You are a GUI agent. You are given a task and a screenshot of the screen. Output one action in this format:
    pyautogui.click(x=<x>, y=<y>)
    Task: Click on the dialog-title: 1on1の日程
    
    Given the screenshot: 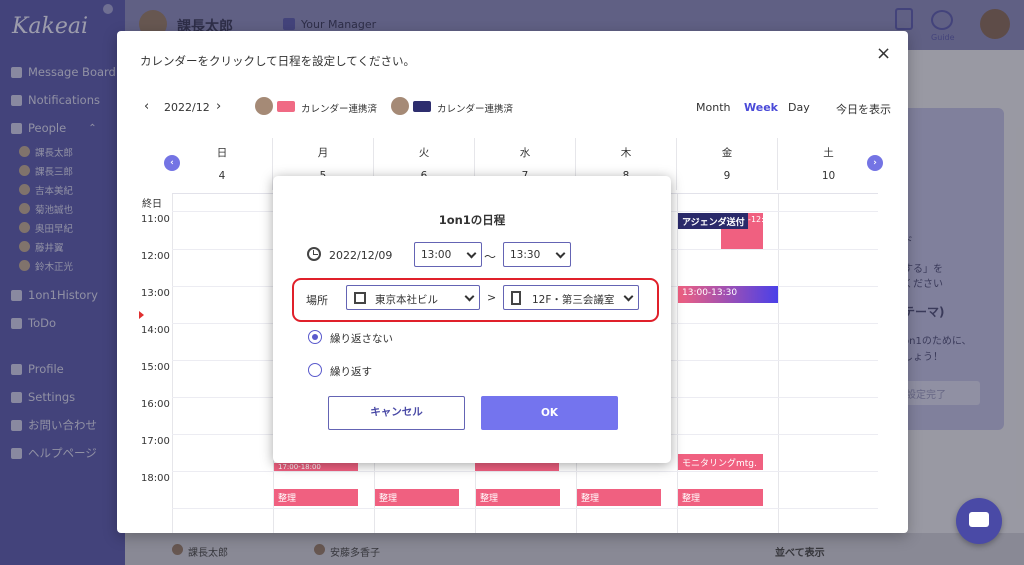 What is the action you would take?
    pyautogui.click(x=472, y=220)
    